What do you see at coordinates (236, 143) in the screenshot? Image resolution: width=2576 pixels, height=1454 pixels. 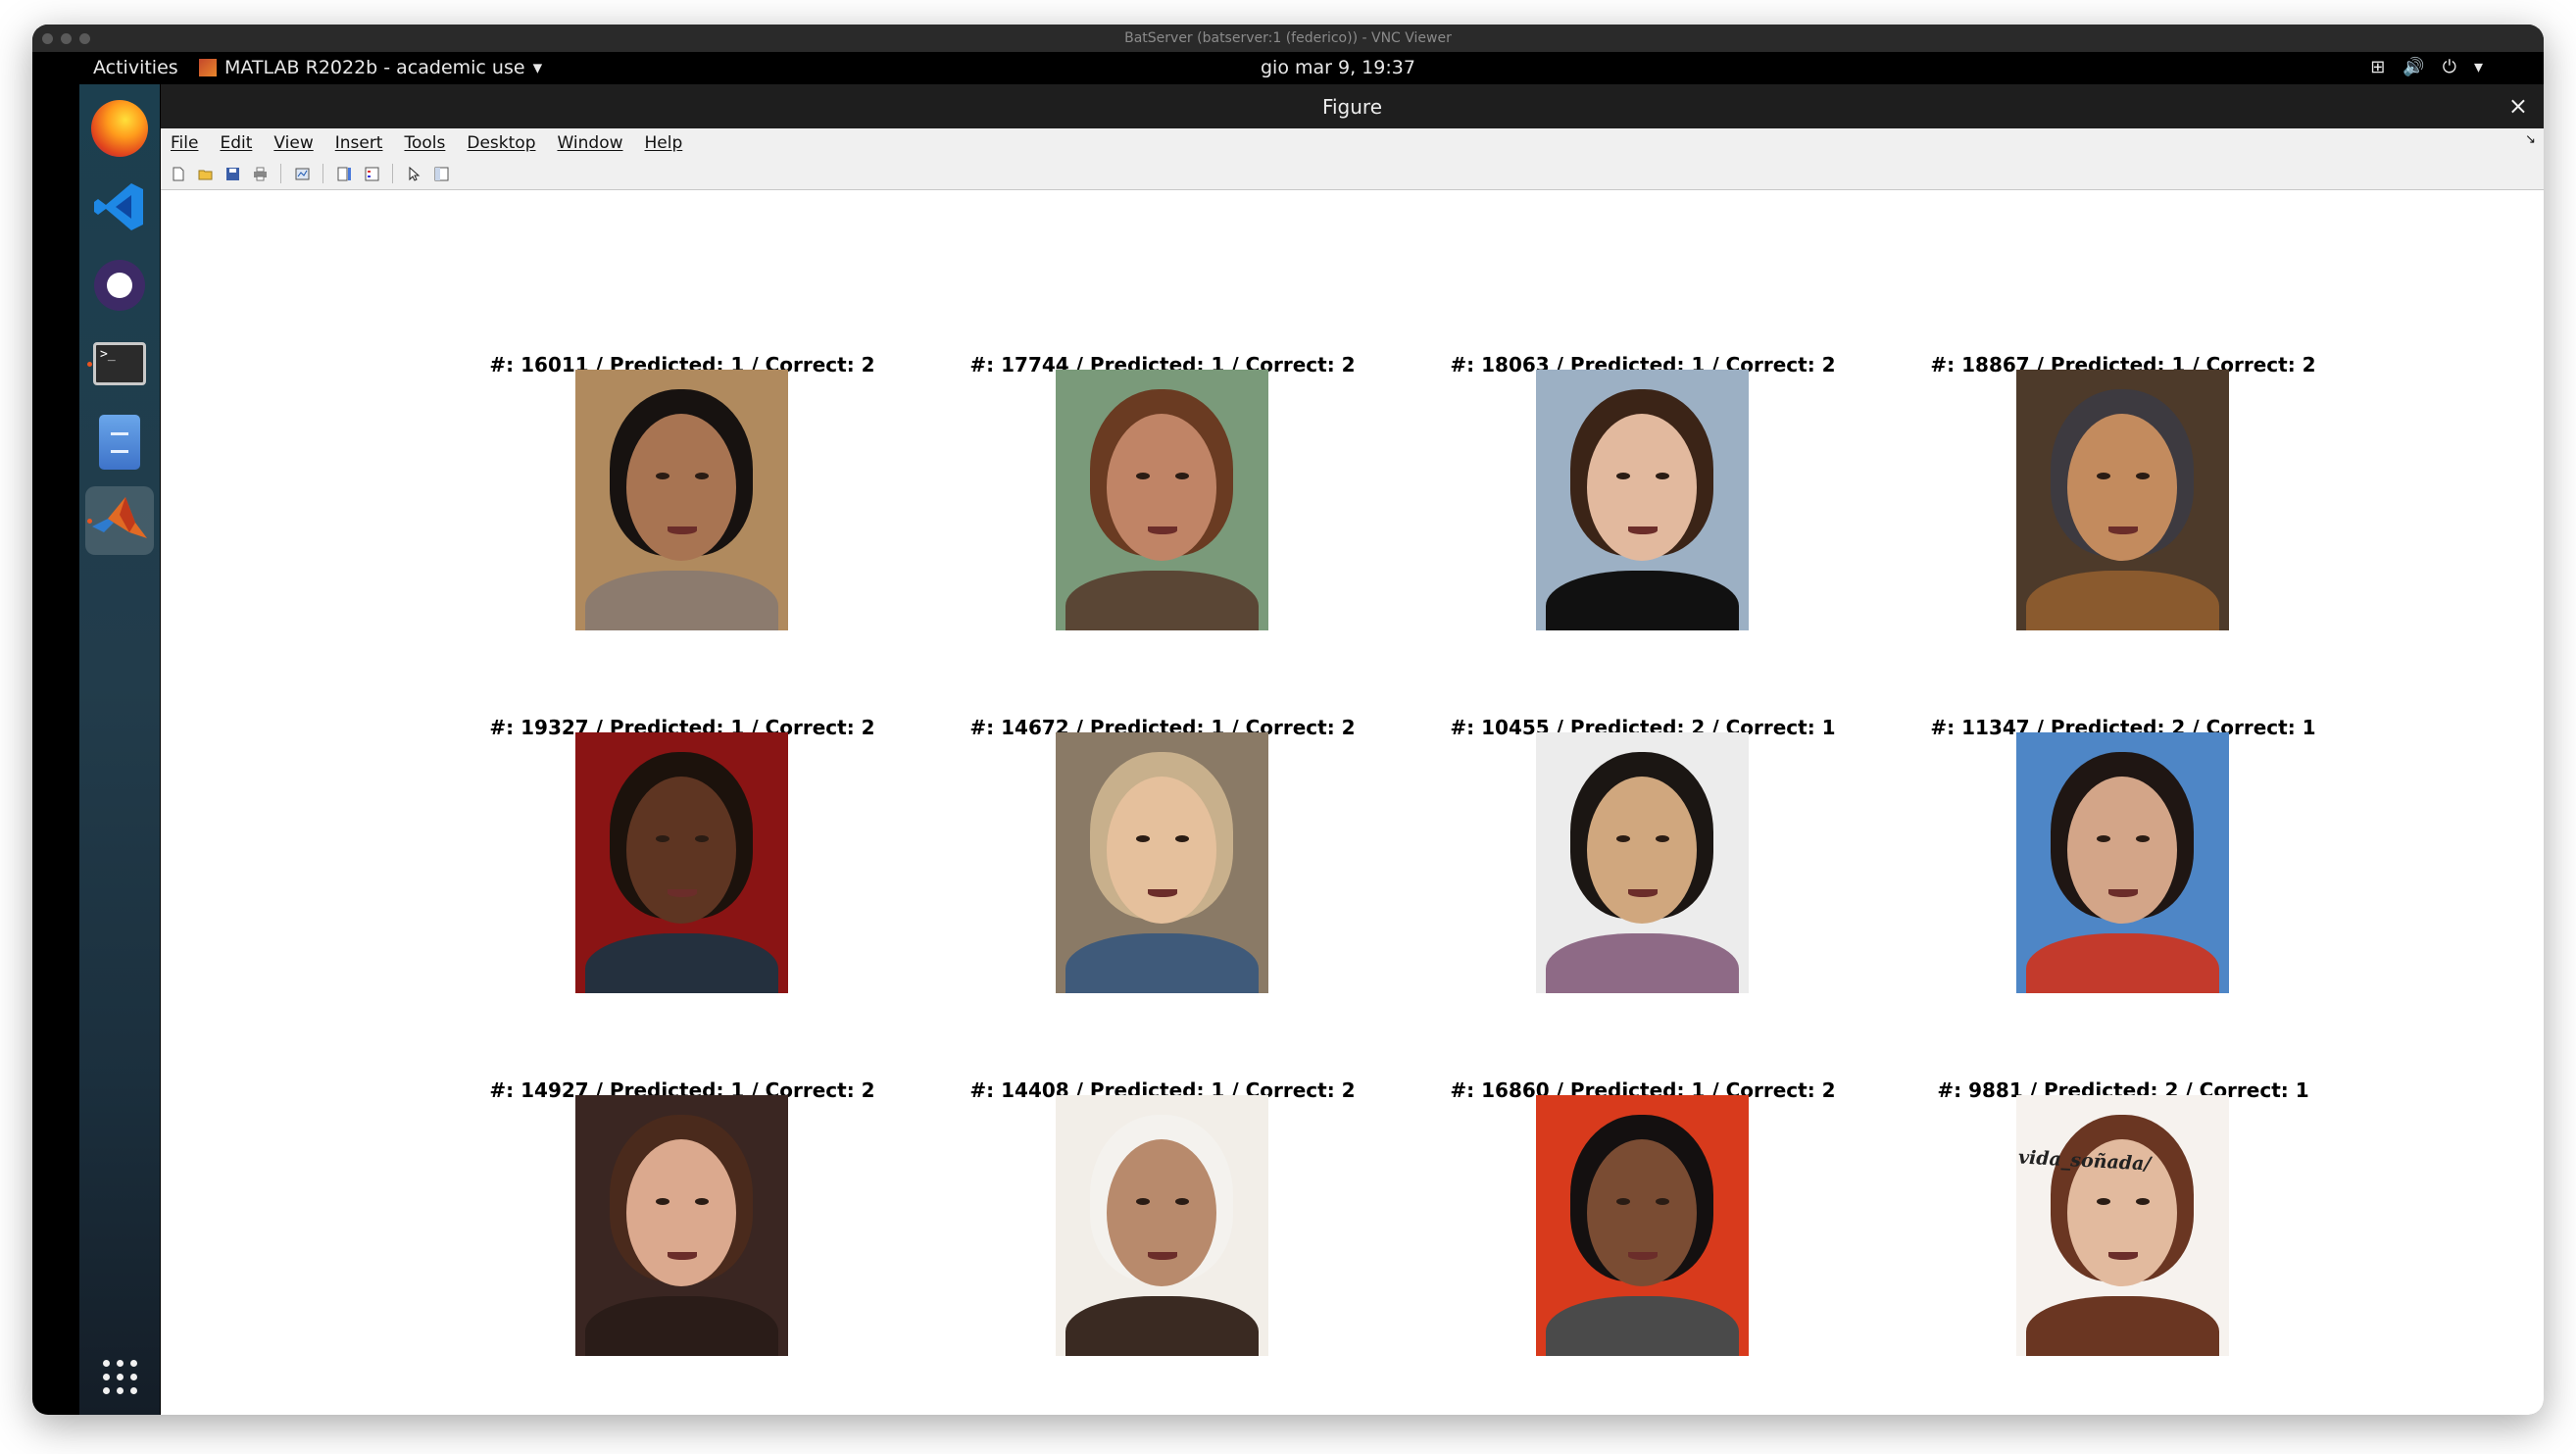 I see `menu-edit: Edit` at bounding box center [236, 143].